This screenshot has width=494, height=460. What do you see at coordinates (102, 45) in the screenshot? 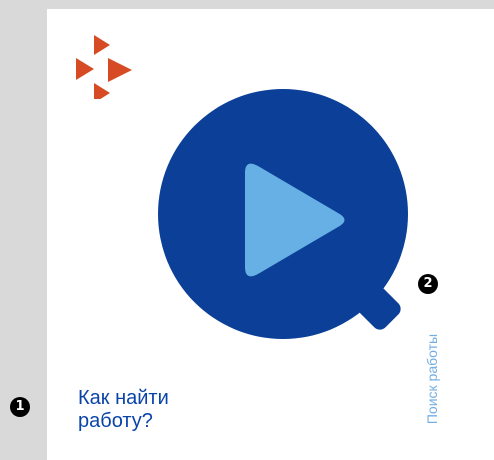
I see `logo-arrow-top` at bounding box center [102, 45].